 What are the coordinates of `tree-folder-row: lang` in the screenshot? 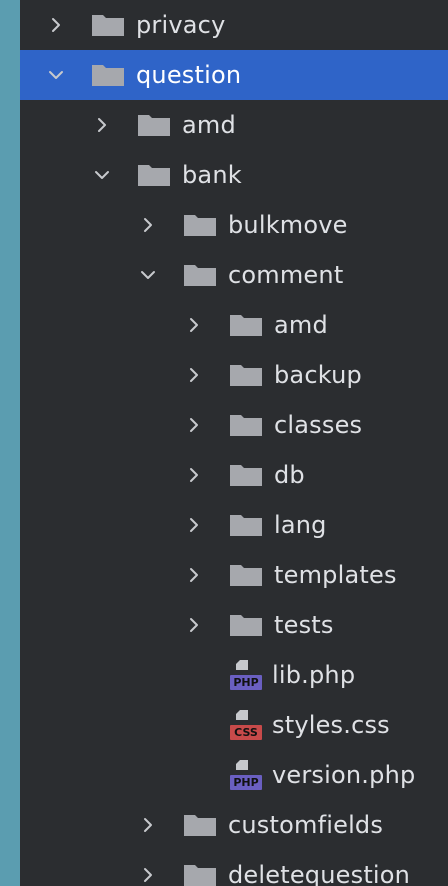 It's located at (234, 525).